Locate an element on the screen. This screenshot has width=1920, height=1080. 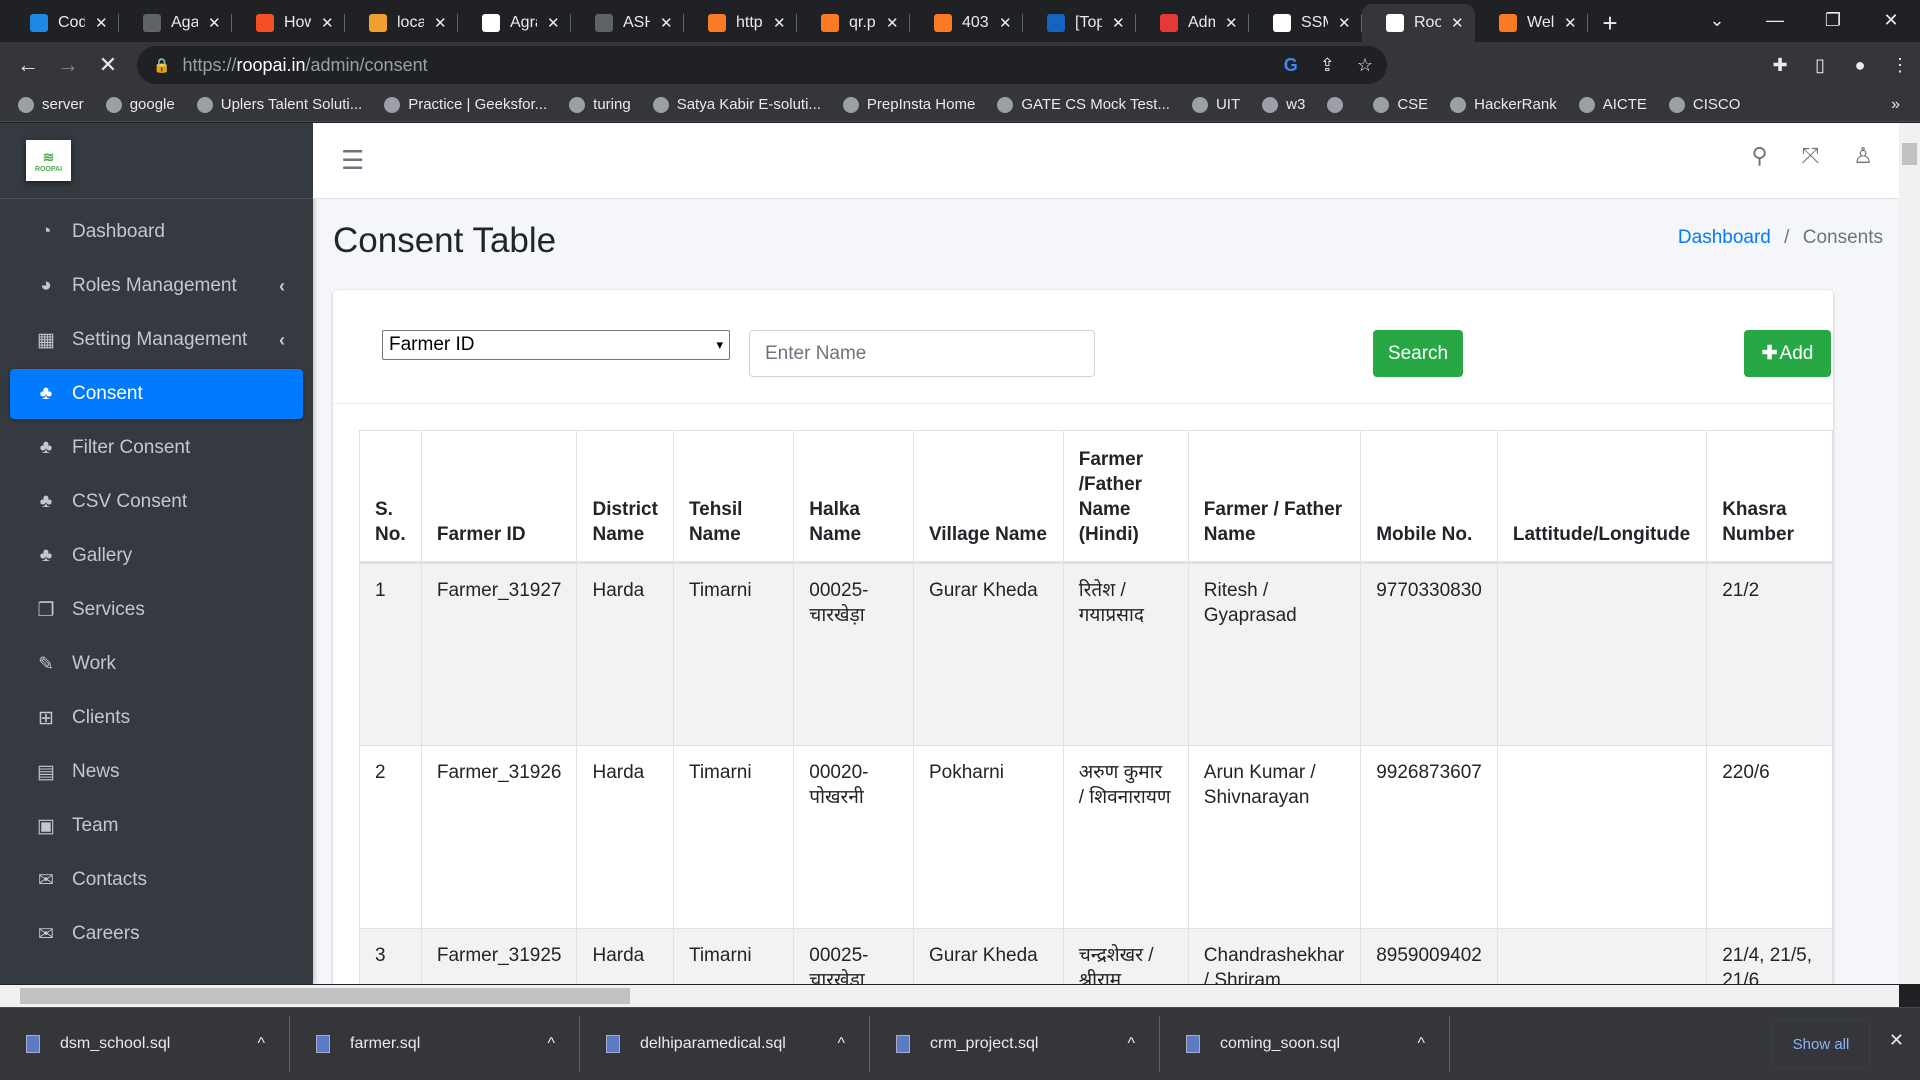
search-button: Search is located at coordinates (1418, 353).